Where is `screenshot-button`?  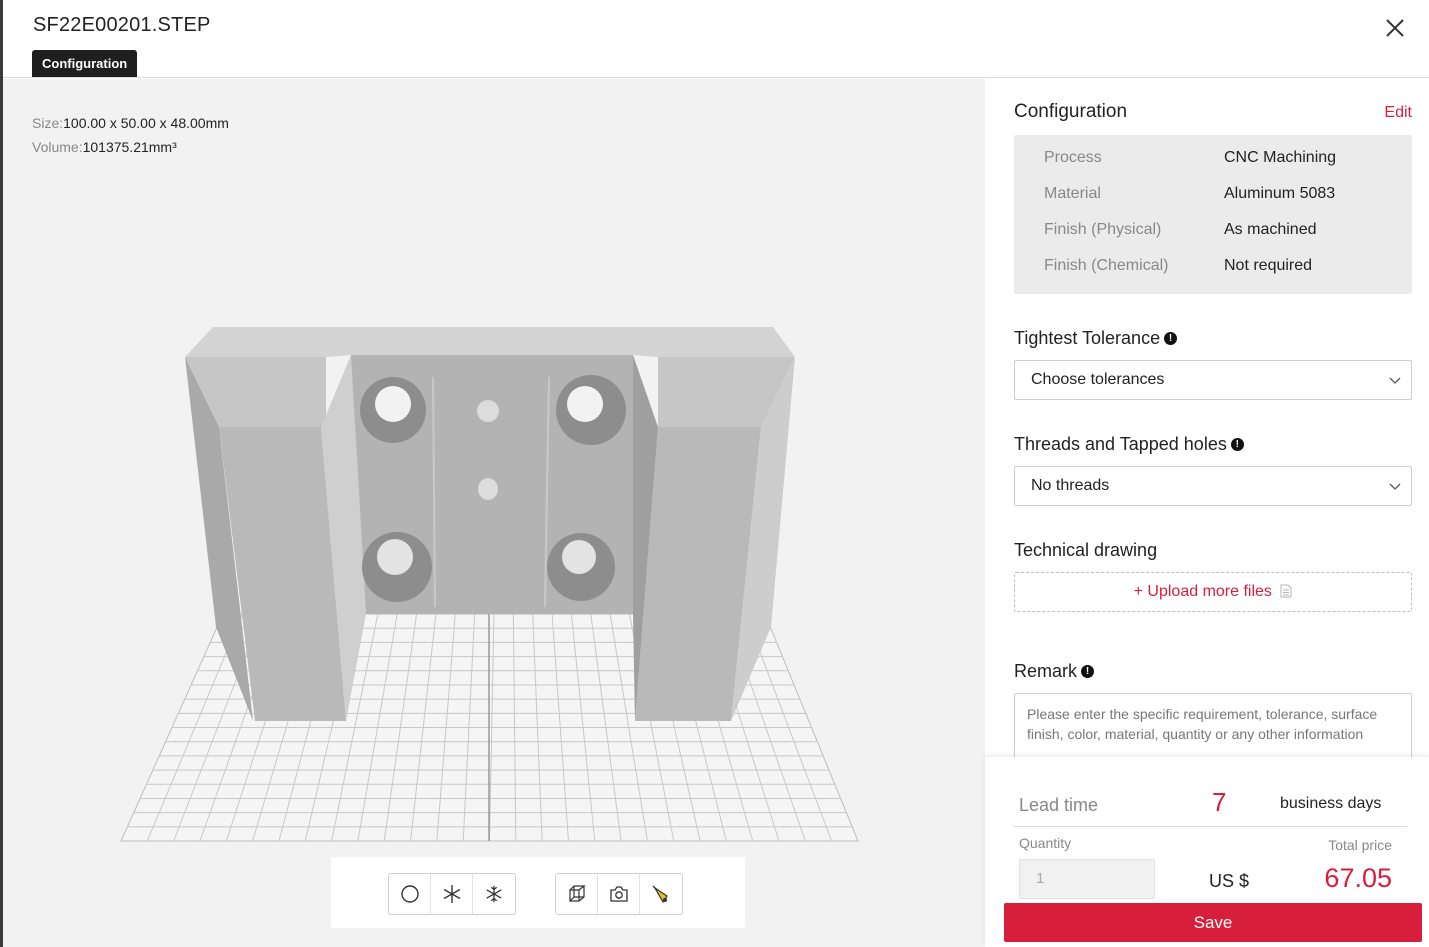 screenshot-button is located at coordinates (619, 894).